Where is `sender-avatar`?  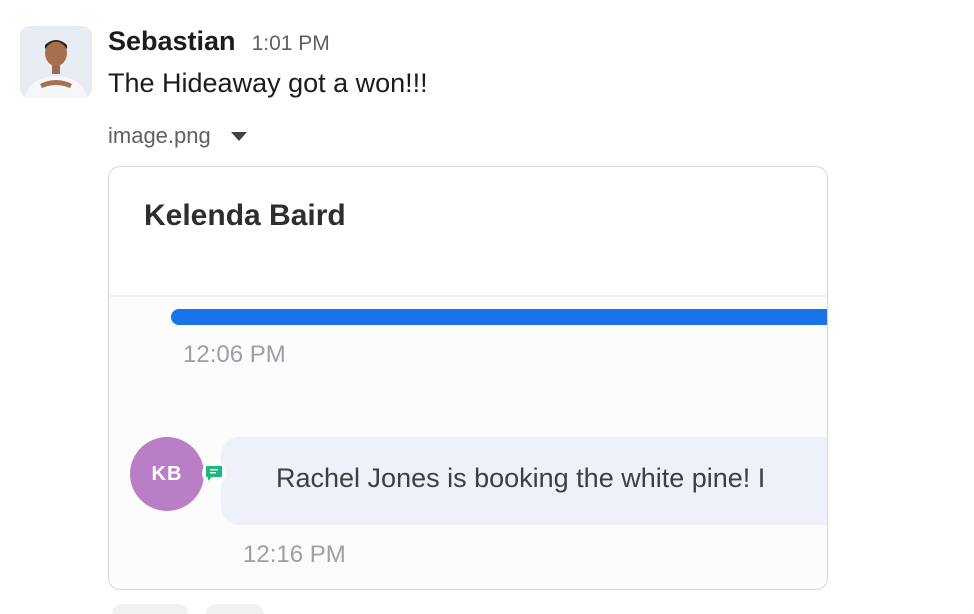 sender-avatar is located at coordinates (56, 62).